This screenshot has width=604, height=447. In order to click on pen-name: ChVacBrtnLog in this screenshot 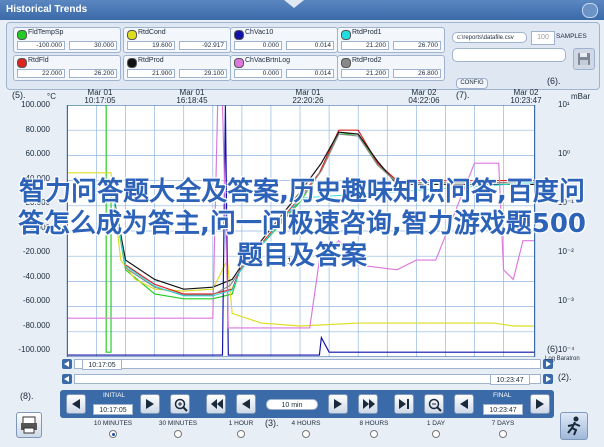, I will do `click(268, 60)`.